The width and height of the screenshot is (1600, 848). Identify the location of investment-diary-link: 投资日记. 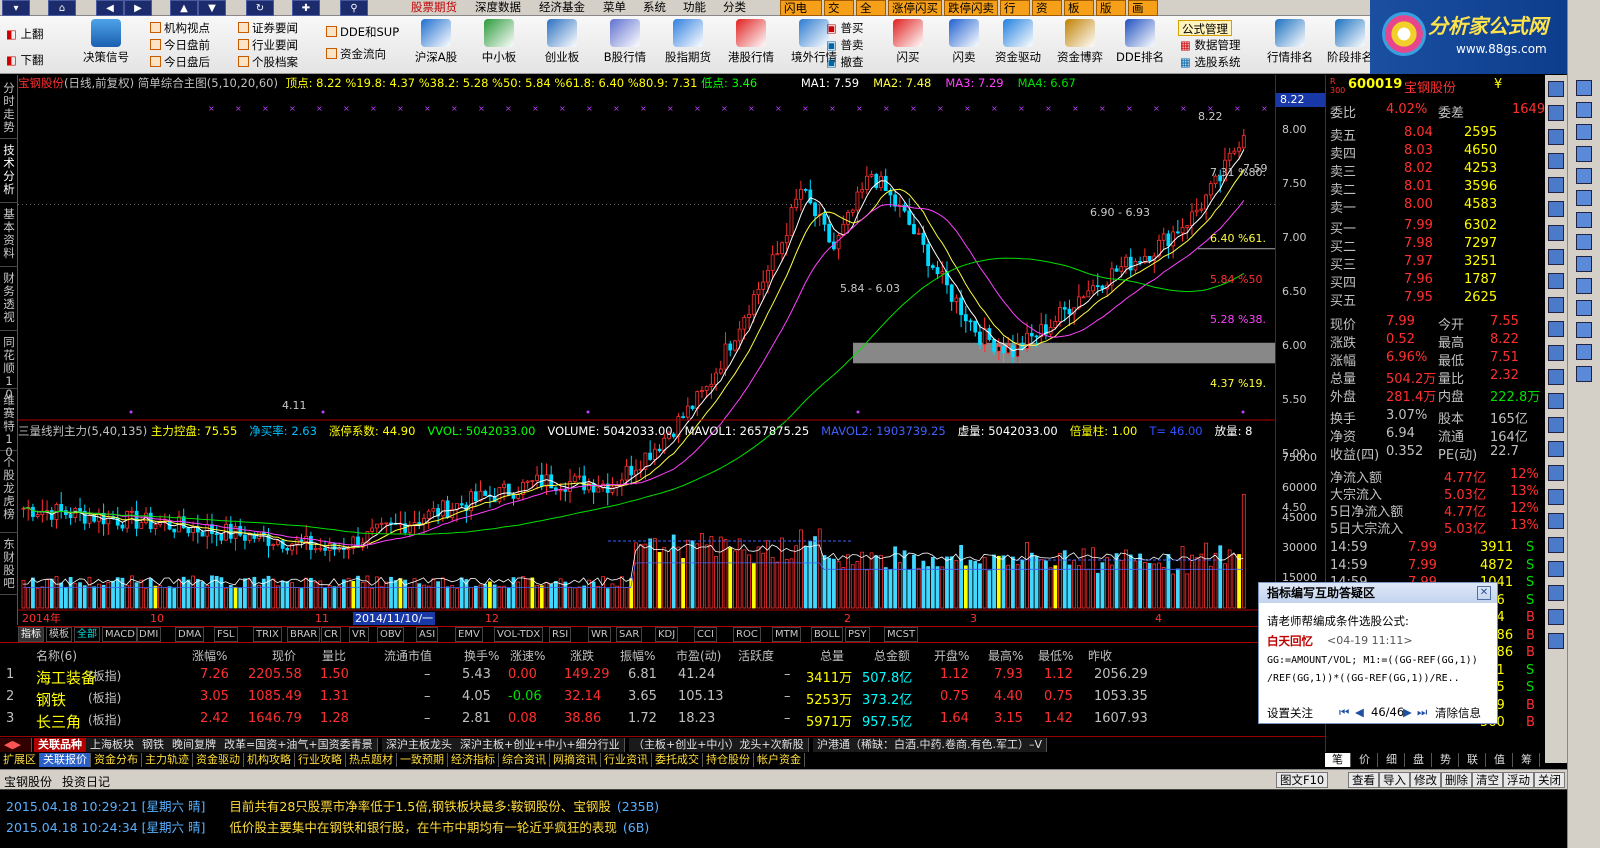
(86, 781).